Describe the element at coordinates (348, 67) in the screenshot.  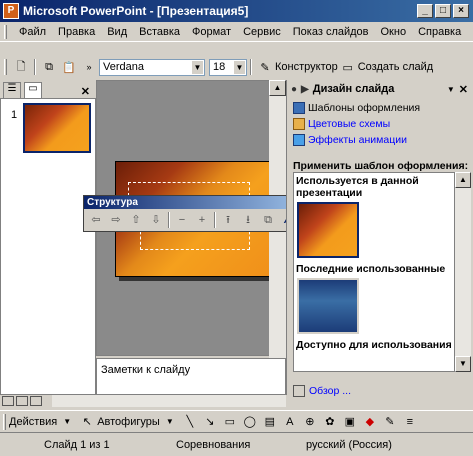
I see `new-slide-icon: ▭` at that location.